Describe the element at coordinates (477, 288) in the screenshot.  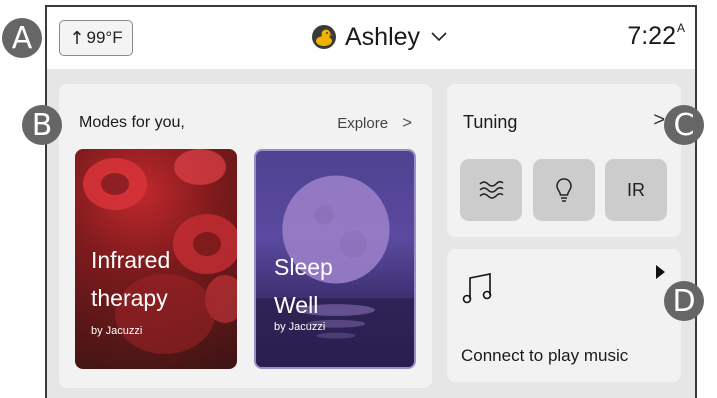
I see `music-note-icon` at that location.